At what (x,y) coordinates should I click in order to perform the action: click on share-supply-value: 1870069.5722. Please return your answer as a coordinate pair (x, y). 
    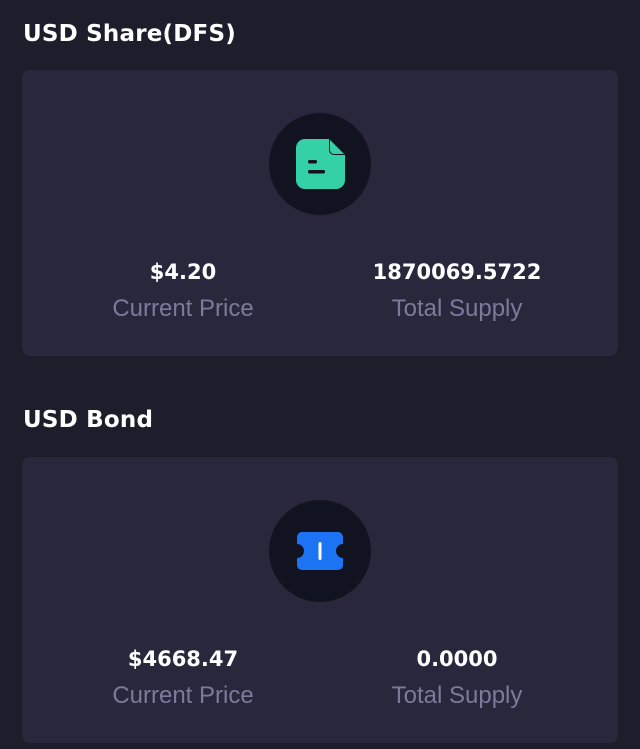
    Looking at the image, I should click on (457, 272).